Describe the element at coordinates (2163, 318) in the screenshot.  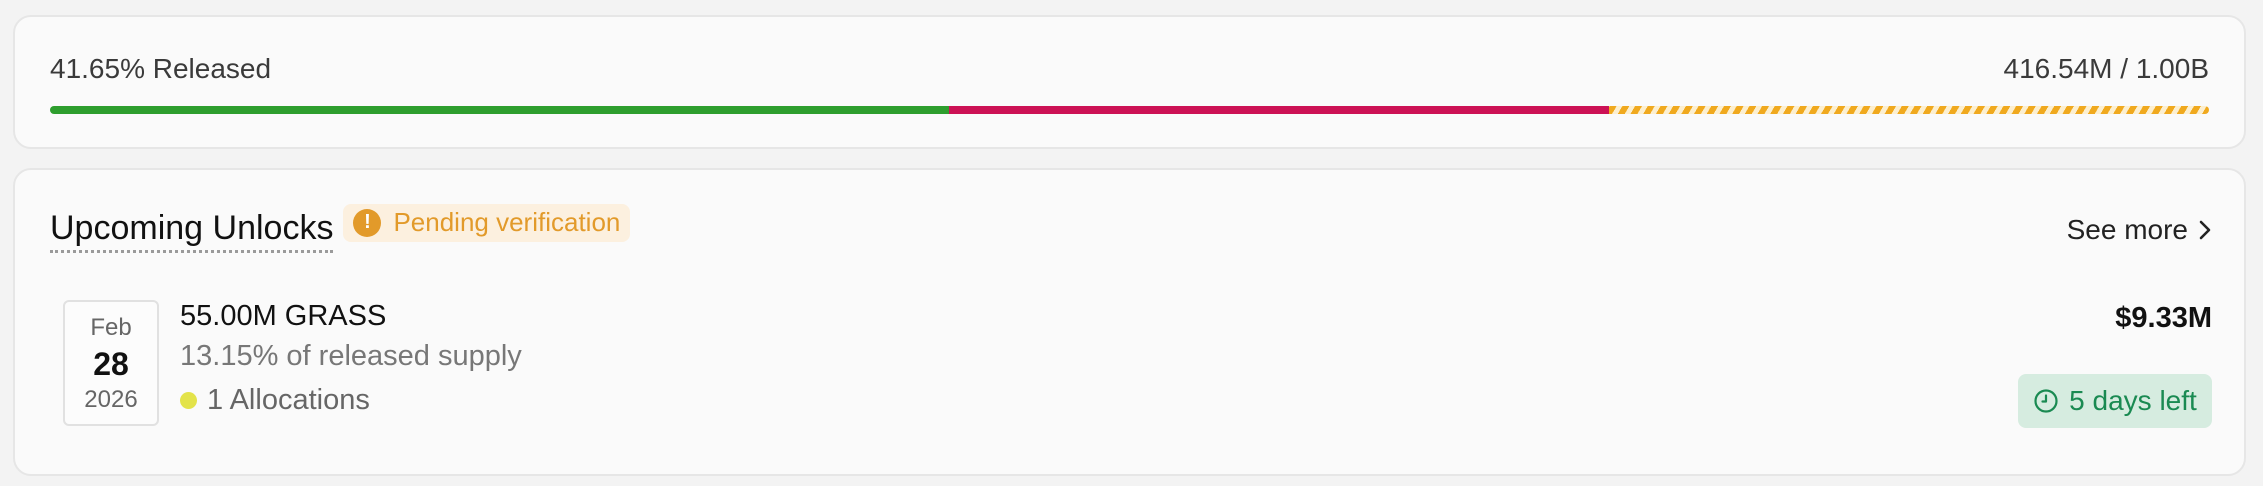
I see `unlock-value: $9.33M` at that location.